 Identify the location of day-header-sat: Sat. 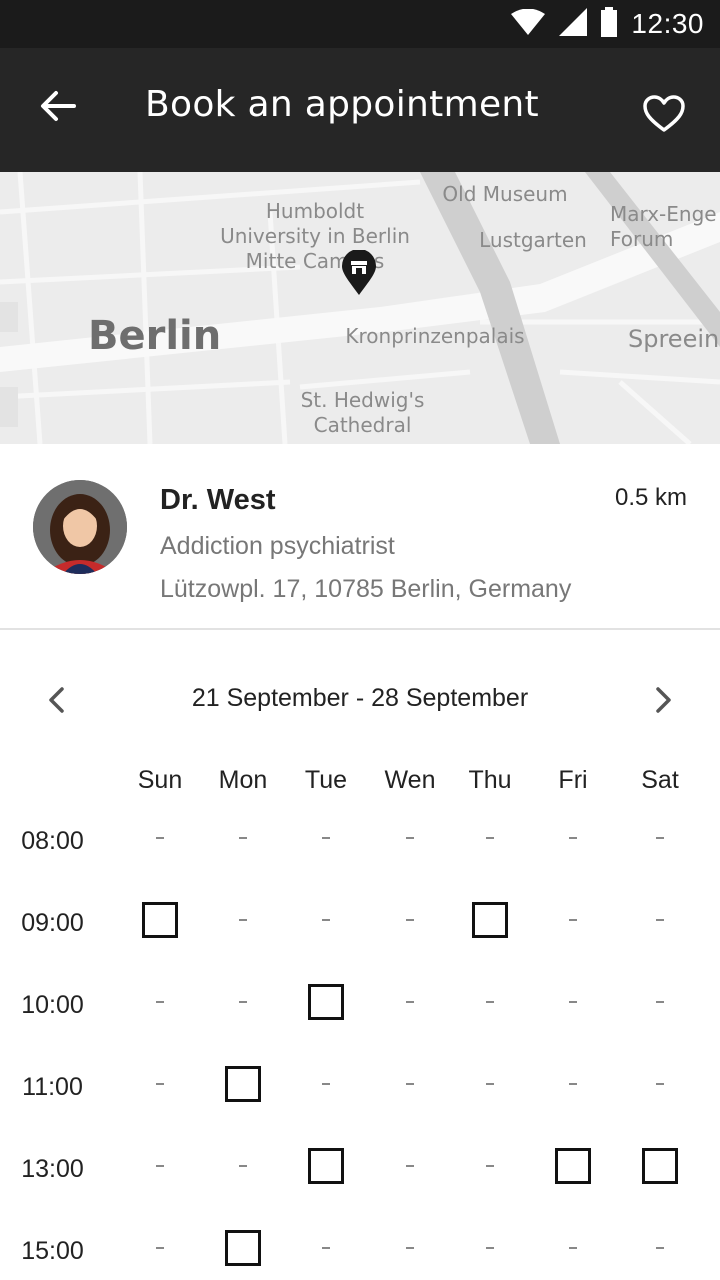
(660, 780).